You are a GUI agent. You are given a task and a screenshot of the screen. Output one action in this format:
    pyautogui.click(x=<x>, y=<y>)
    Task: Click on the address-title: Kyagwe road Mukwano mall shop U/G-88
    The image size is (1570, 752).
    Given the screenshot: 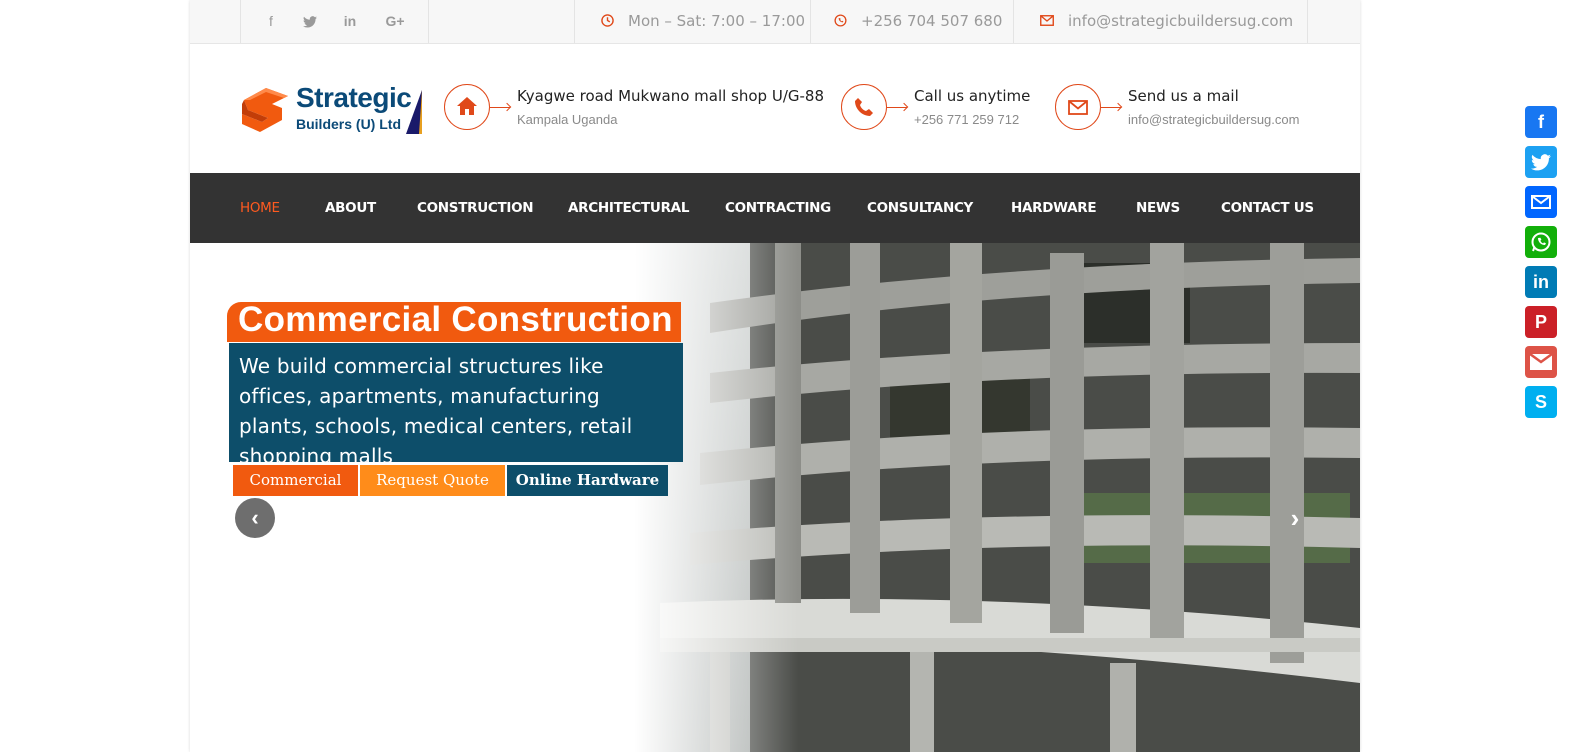 What is the action you would take?
    pyautogui.click(x=670, y=96)
    